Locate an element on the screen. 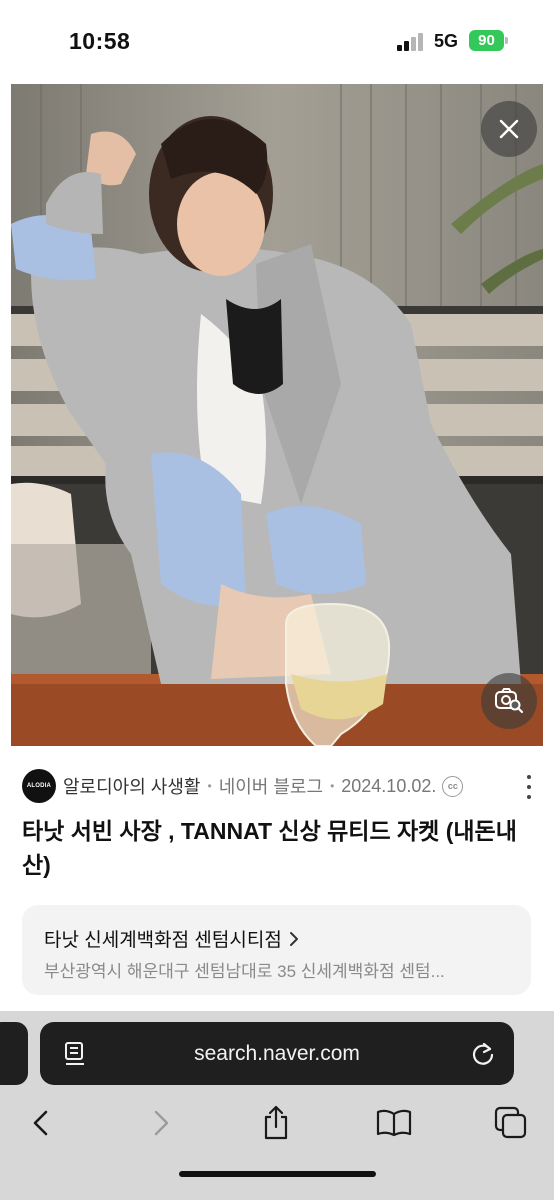  book-icon is located at coordinates (394, 1123).